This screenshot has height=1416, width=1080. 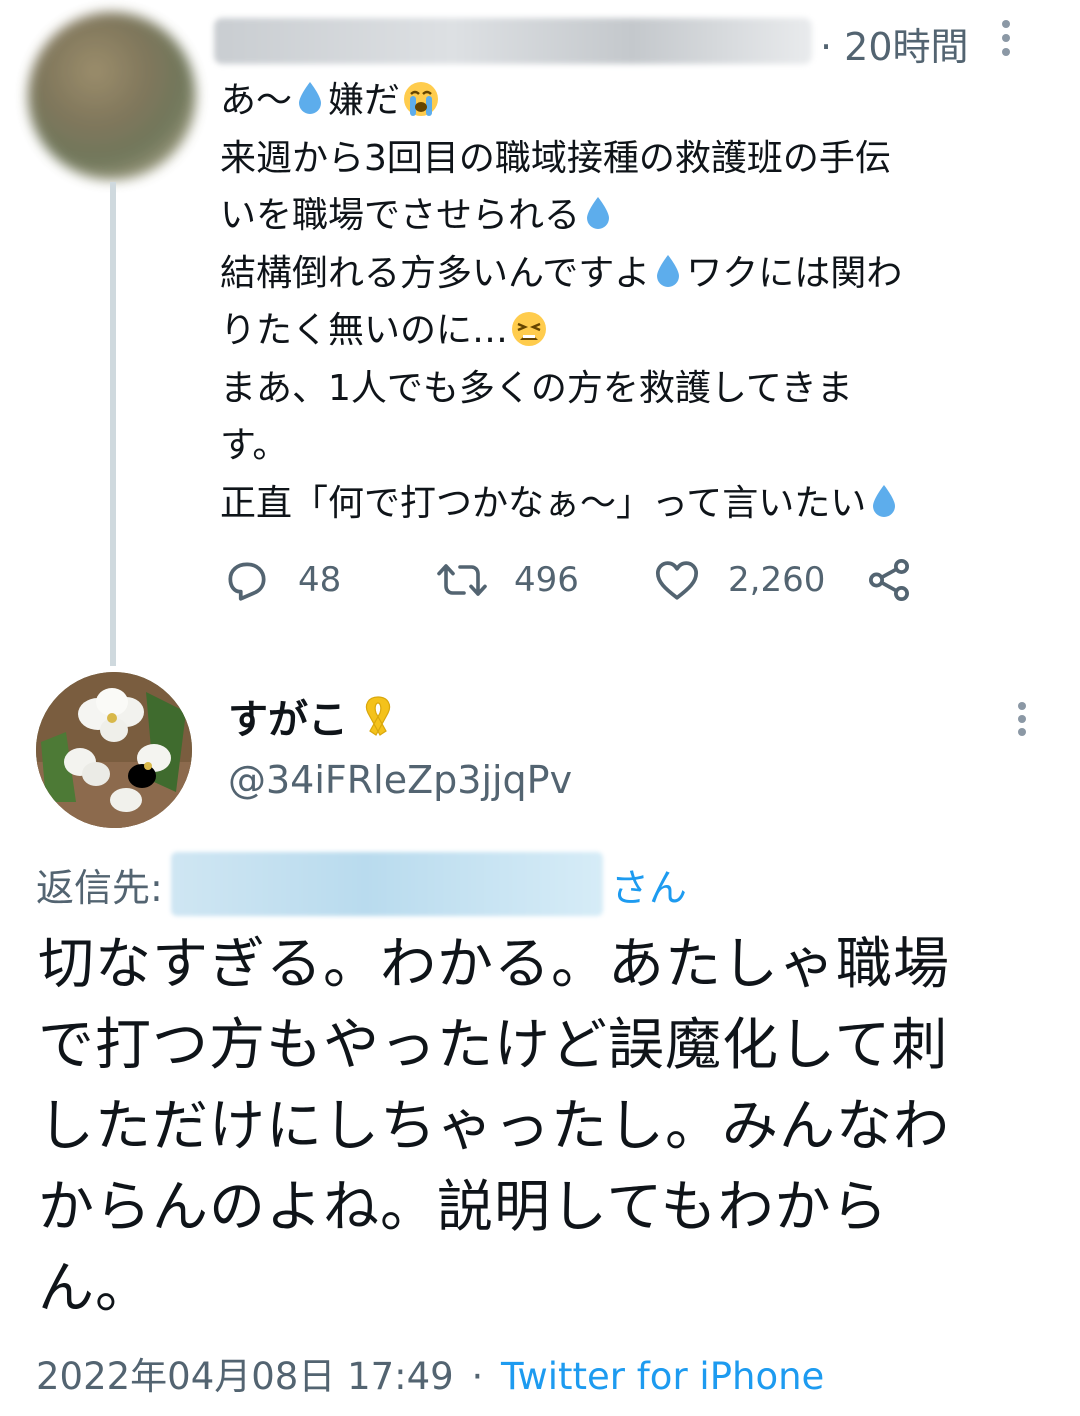 I want to click on reply-author-handle: @34iFRleZp3jjqPv, so click(x=400, y=780).